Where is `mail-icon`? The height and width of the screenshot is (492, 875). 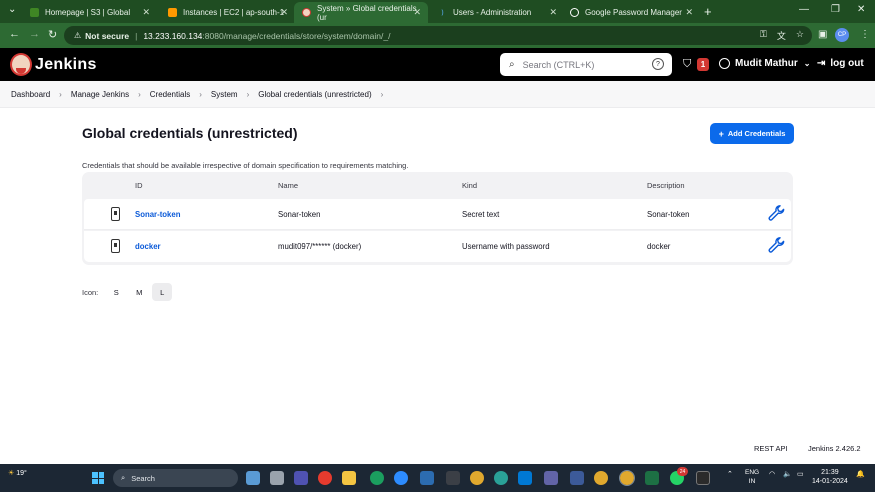
mail-icon is located at coordinates (525, 478).